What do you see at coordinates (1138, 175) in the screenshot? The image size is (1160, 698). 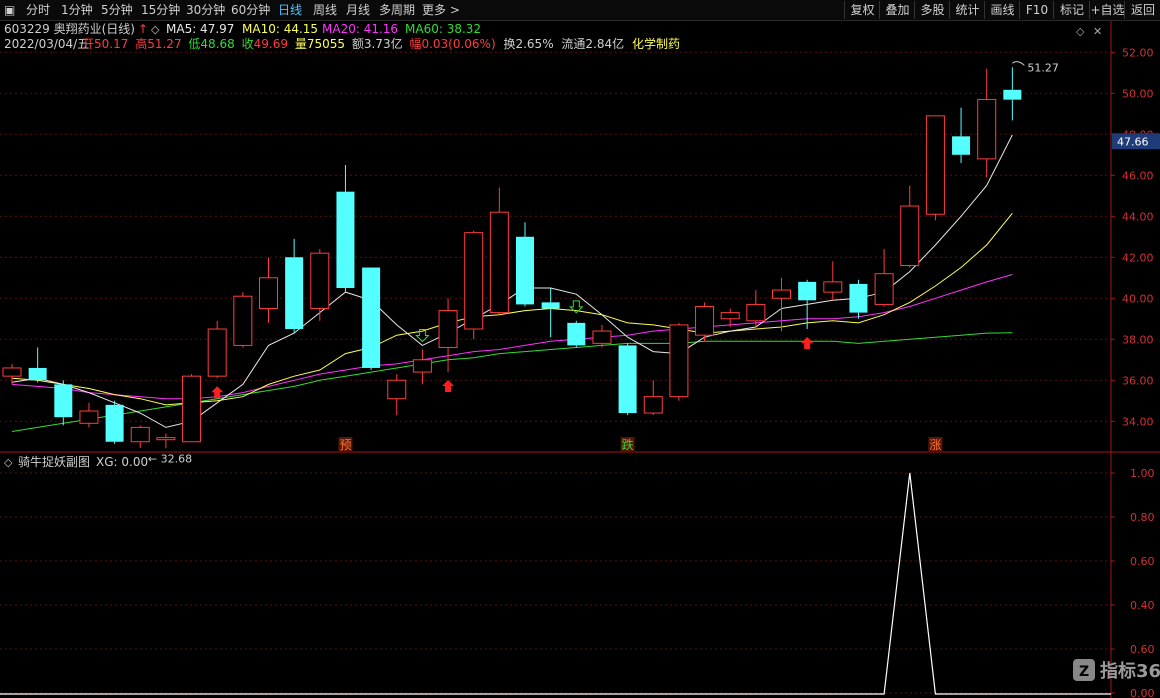 I see `y-tick-label: 46.00` at bounding box center [1138, 175].